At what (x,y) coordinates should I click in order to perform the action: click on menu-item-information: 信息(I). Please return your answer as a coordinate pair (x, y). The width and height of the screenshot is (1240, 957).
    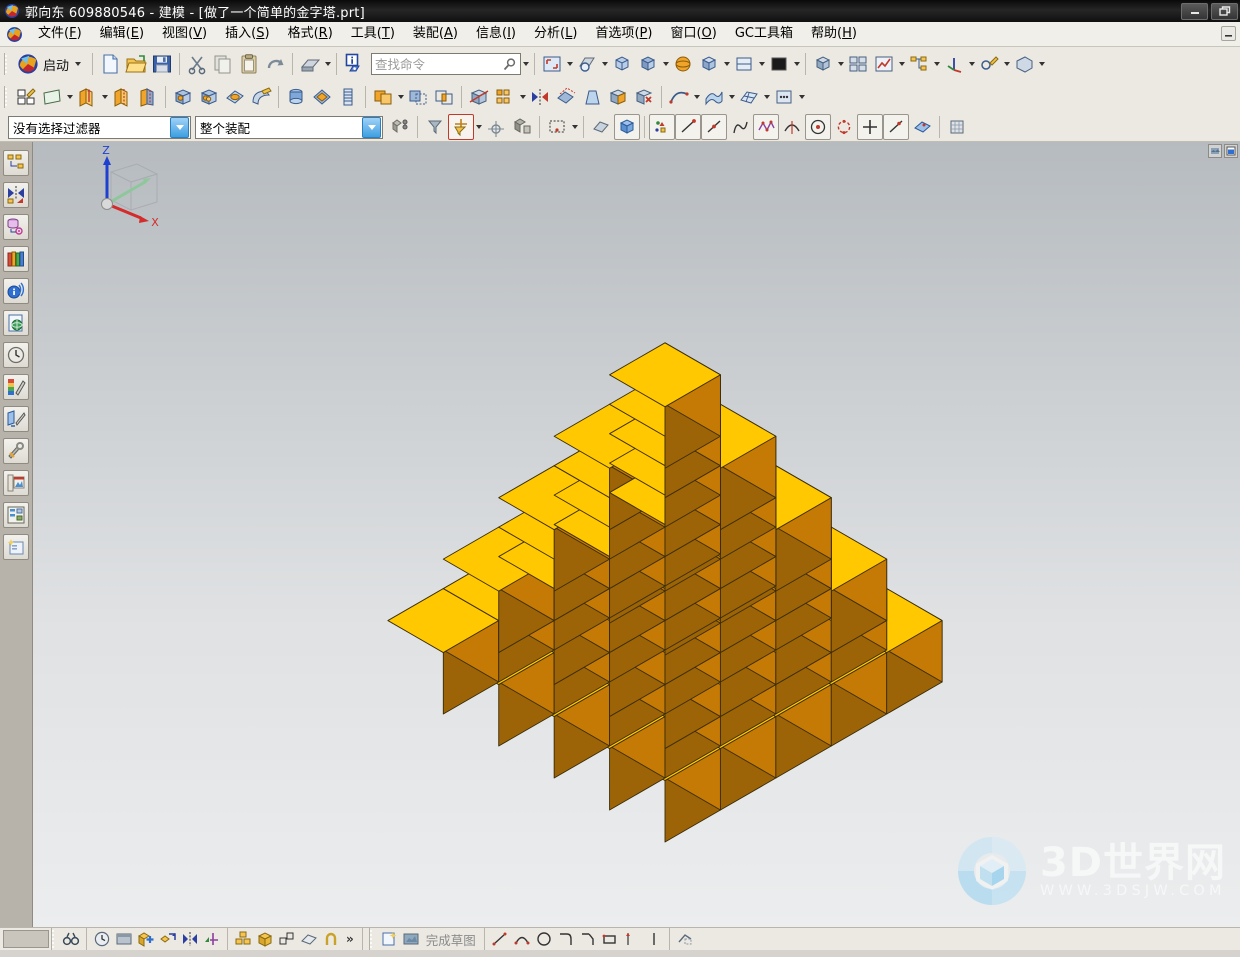
    Looking at the image, I should click on (496, 34).